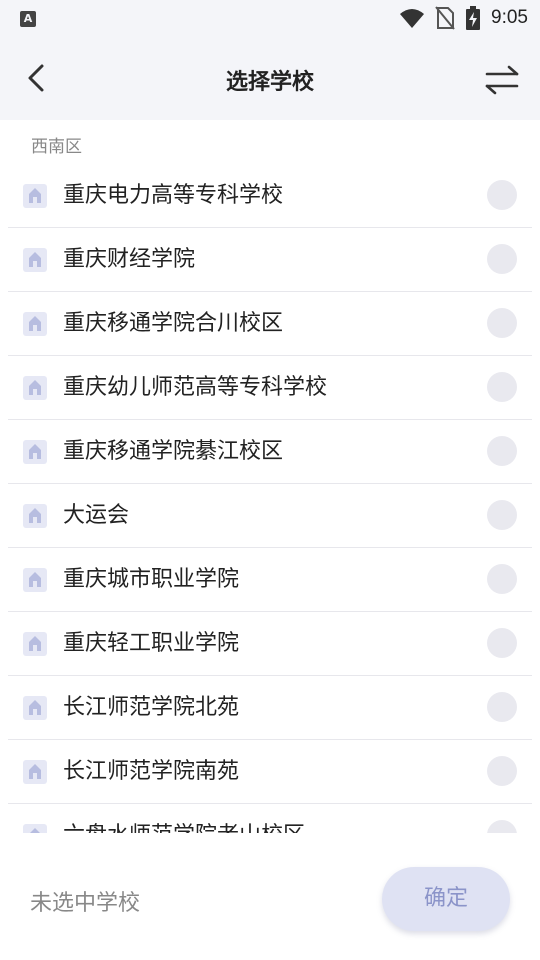 The height and width of the screenshot is (960, 540). What do you see at coordinates (151, 771) in the screenshot?
I see `school-name: 长江师范学院南苑` at bounding box center [151, 771].